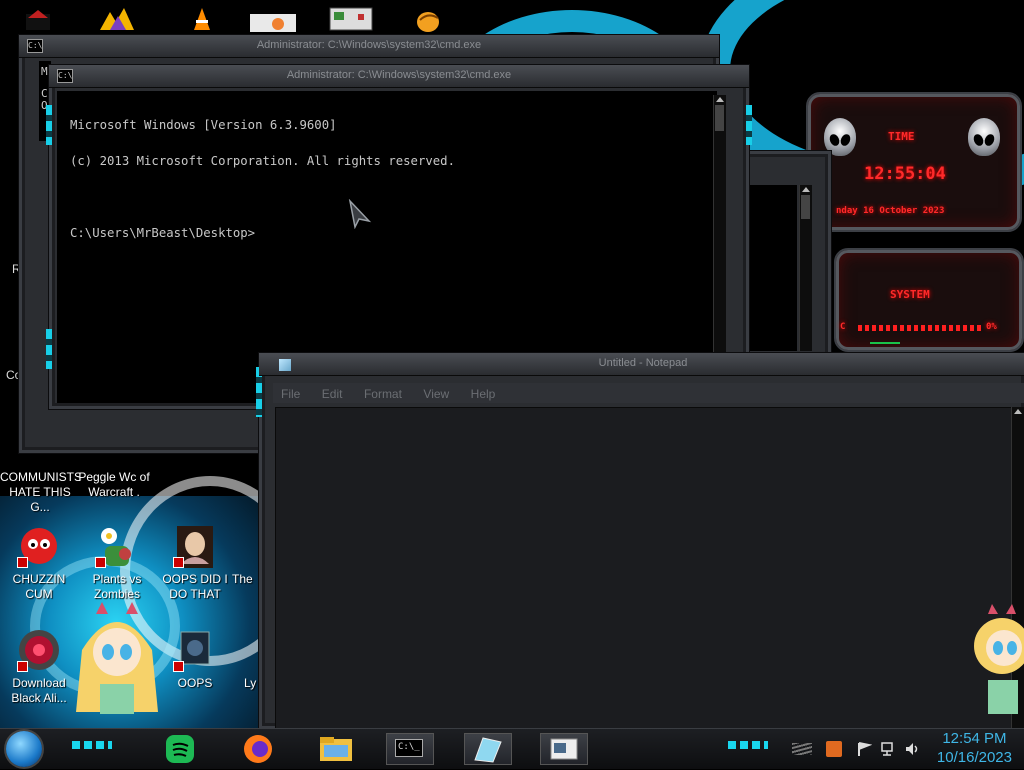  I want to click on vlc-icon, so click(202, 18).